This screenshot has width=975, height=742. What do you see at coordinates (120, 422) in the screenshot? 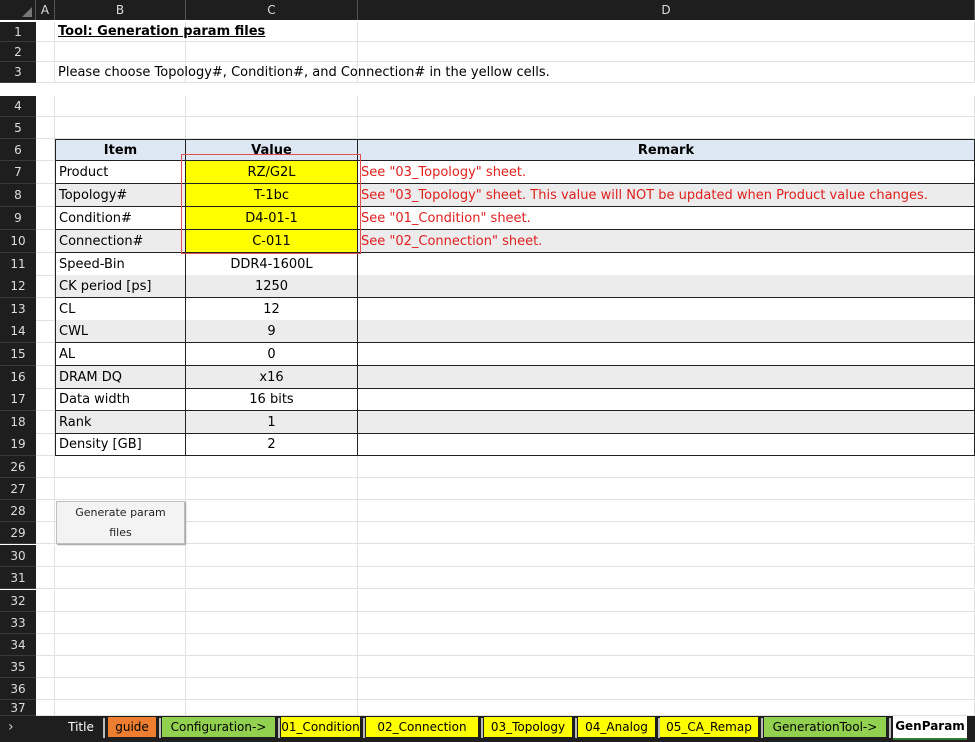
I see `item-cell: Rank` at bounding box center [120, 422].